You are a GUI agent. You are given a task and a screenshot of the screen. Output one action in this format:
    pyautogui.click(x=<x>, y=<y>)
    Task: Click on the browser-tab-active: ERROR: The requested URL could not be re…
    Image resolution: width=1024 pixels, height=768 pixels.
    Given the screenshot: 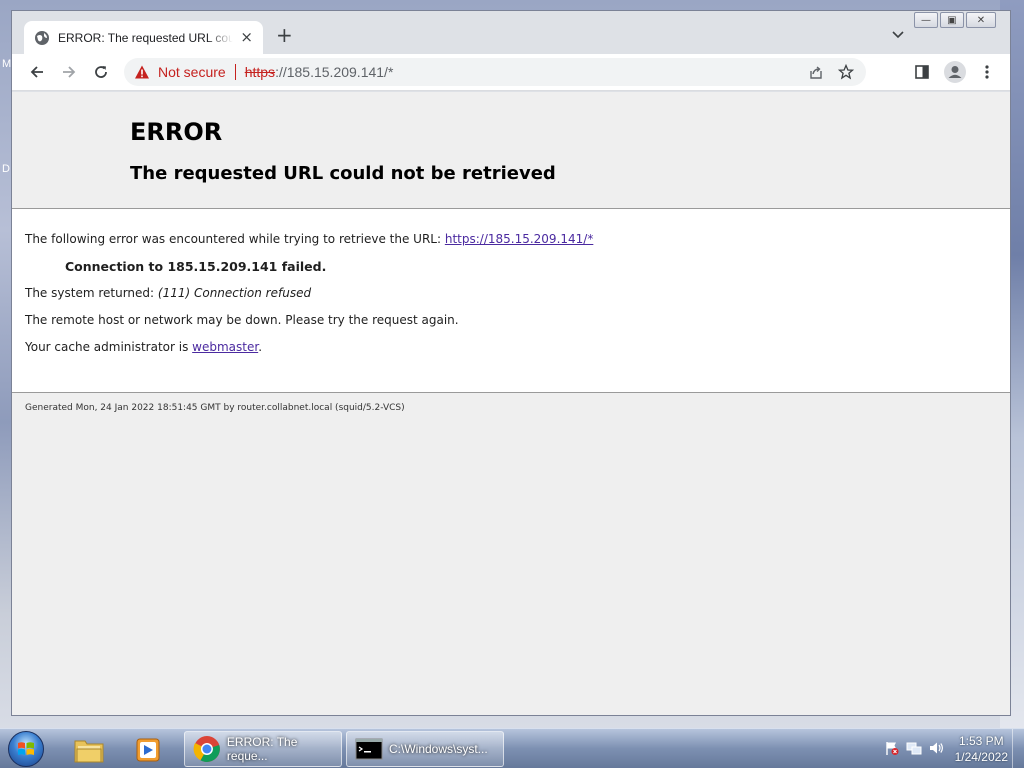 What is the action you would take?
    pyautogui.click(x=143, y=37)
    